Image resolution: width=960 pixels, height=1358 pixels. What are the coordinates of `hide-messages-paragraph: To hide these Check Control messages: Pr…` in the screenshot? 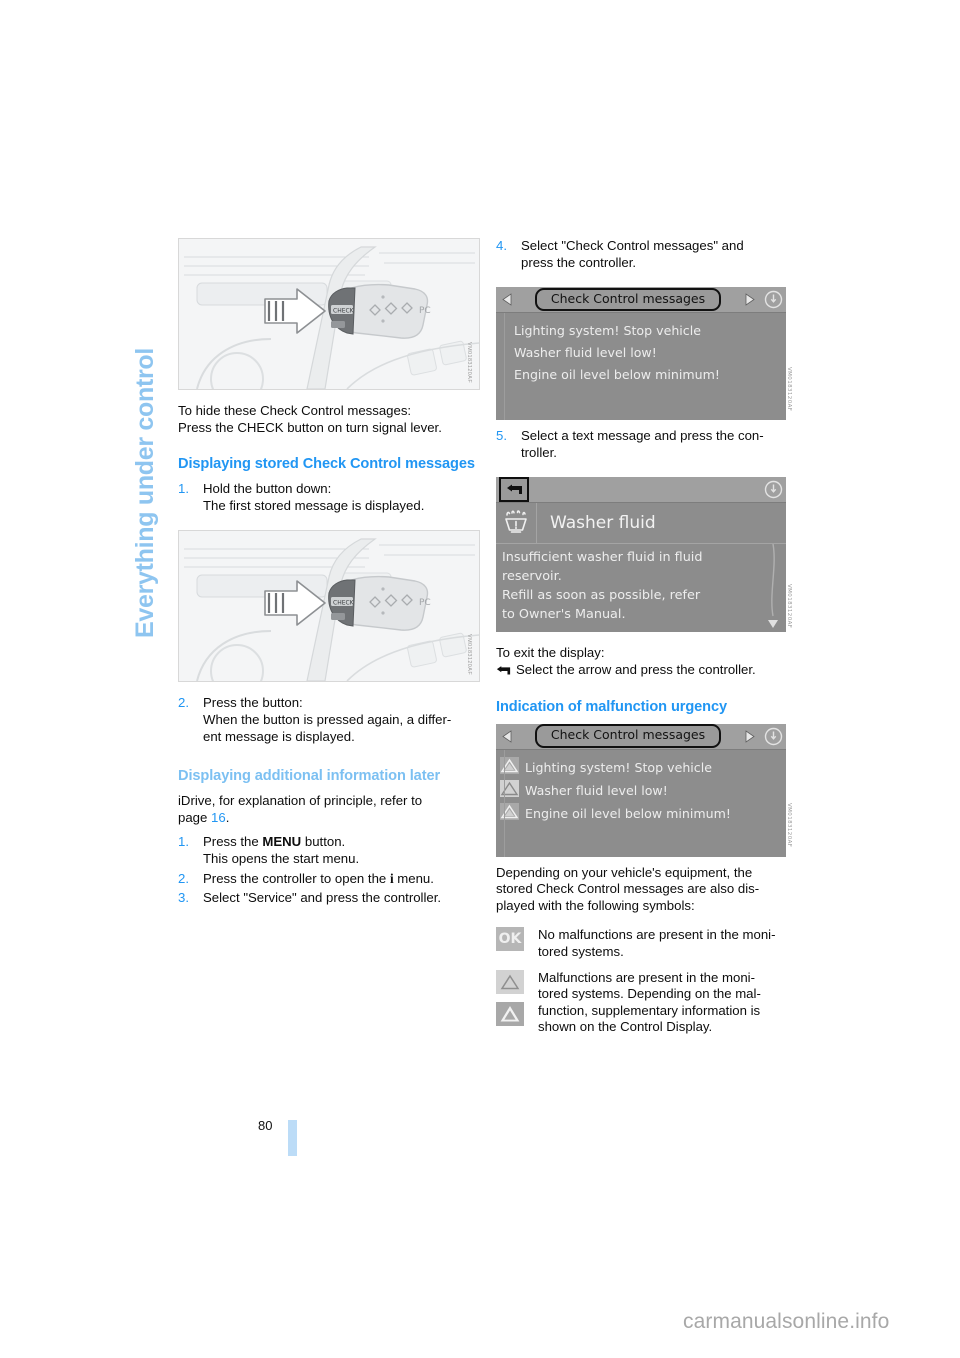 It's located at (329, 419).